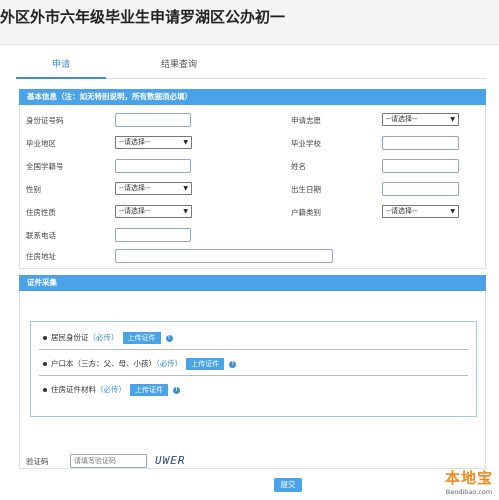  I want to click on grad-region-label: 毕业地区, so click(41, 143).